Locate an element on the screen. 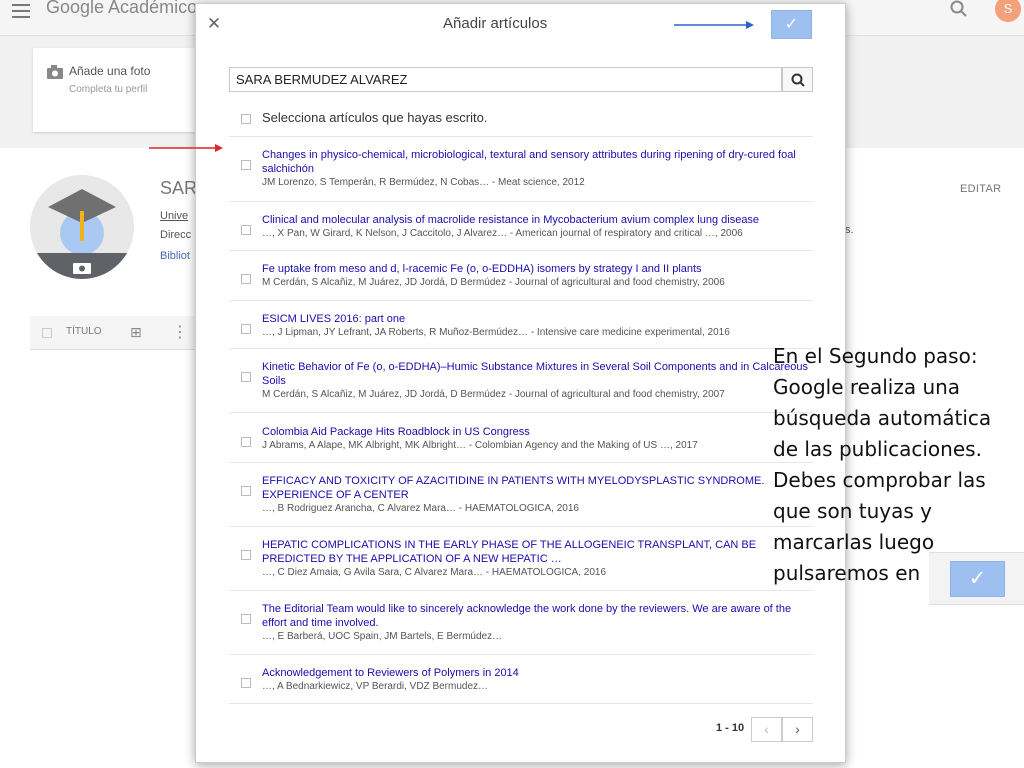 The width and height of the screenshot is (1024, 768). add-photo-card: Añade una foto Completa tu perfil is located at coordinates (118, 90).